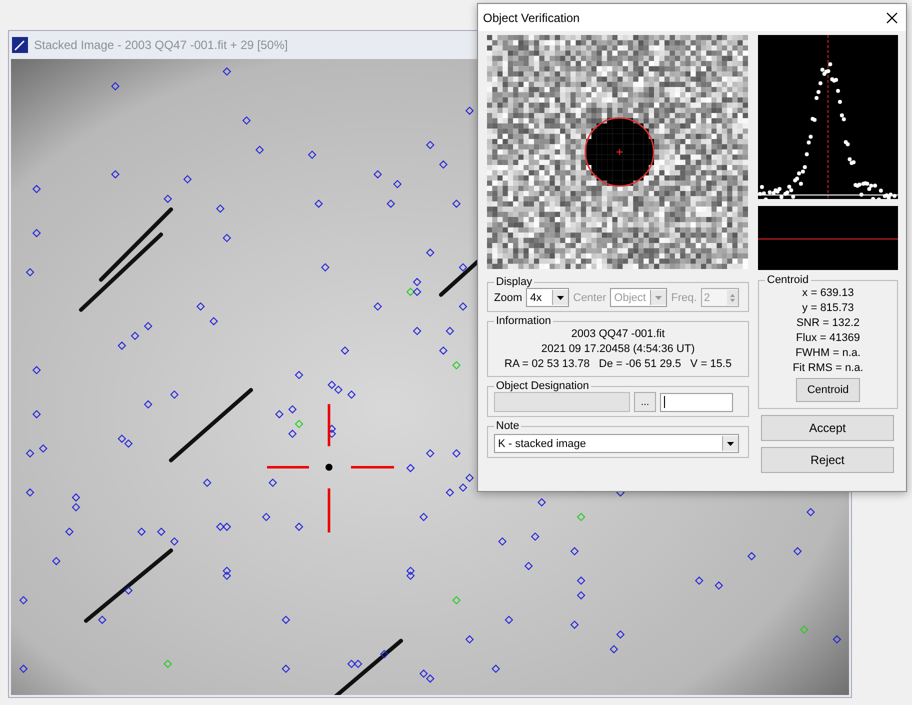 The height and width of the screenshot is (705, 912). I want to click on zoom-label: Zoom, so click(508, 298).